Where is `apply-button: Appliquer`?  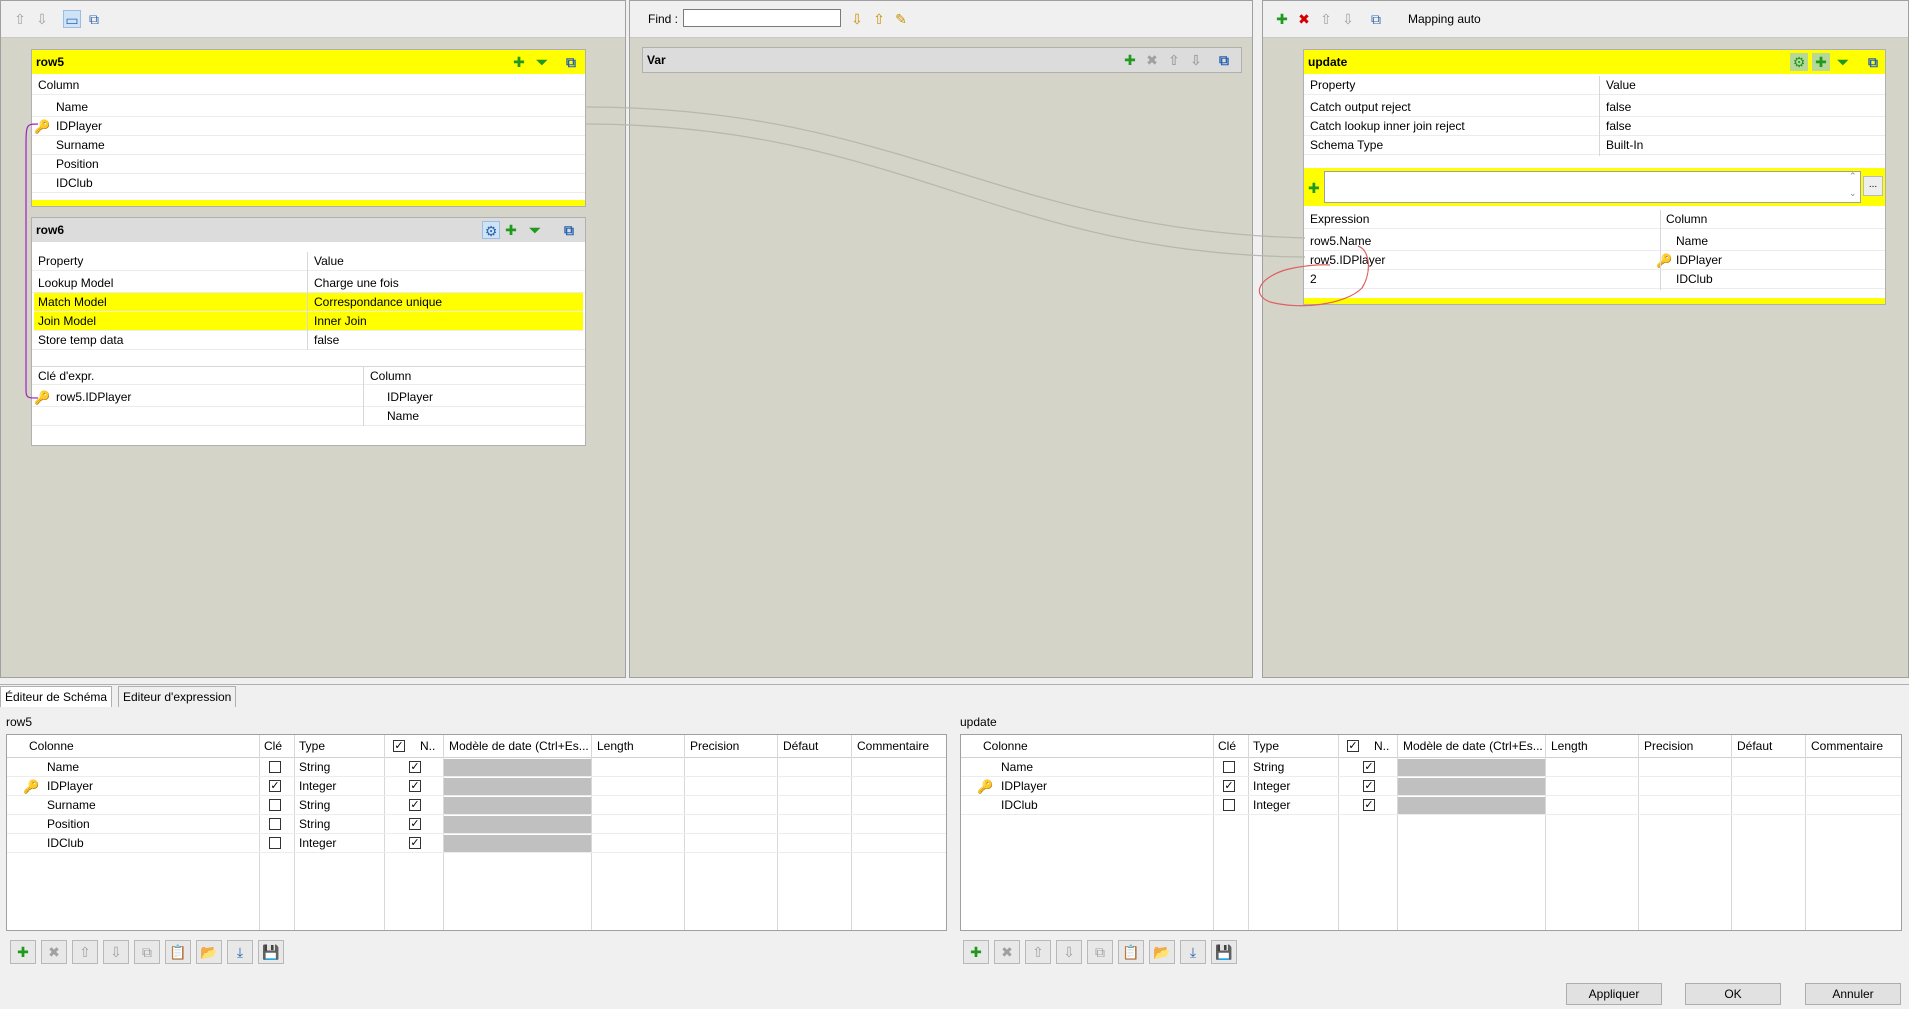
apply-button: Appliquer is located at coordinates (1614, 994).